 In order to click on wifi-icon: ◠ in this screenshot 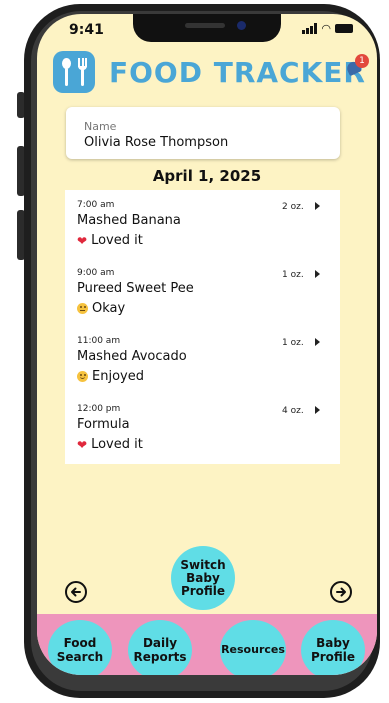, I will do `click(326, 28)`.